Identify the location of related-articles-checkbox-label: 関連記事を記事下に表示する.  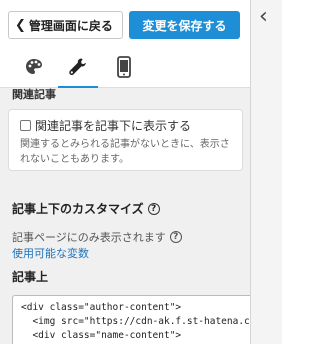
(113, 125).